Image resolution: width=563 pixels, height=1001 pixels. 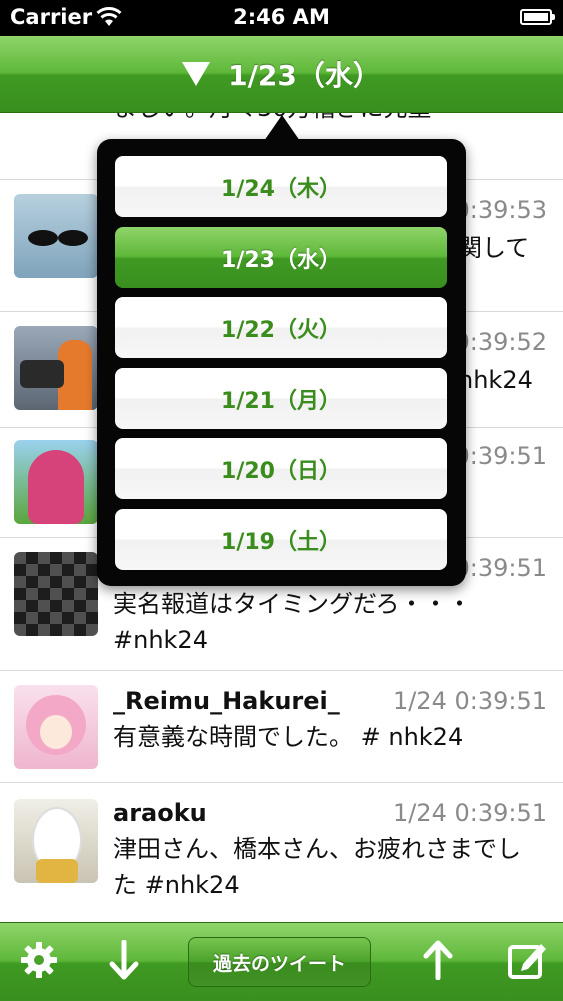 I want to click on older-tweets-button: 過去のツイート, so click(x=279, y=962).